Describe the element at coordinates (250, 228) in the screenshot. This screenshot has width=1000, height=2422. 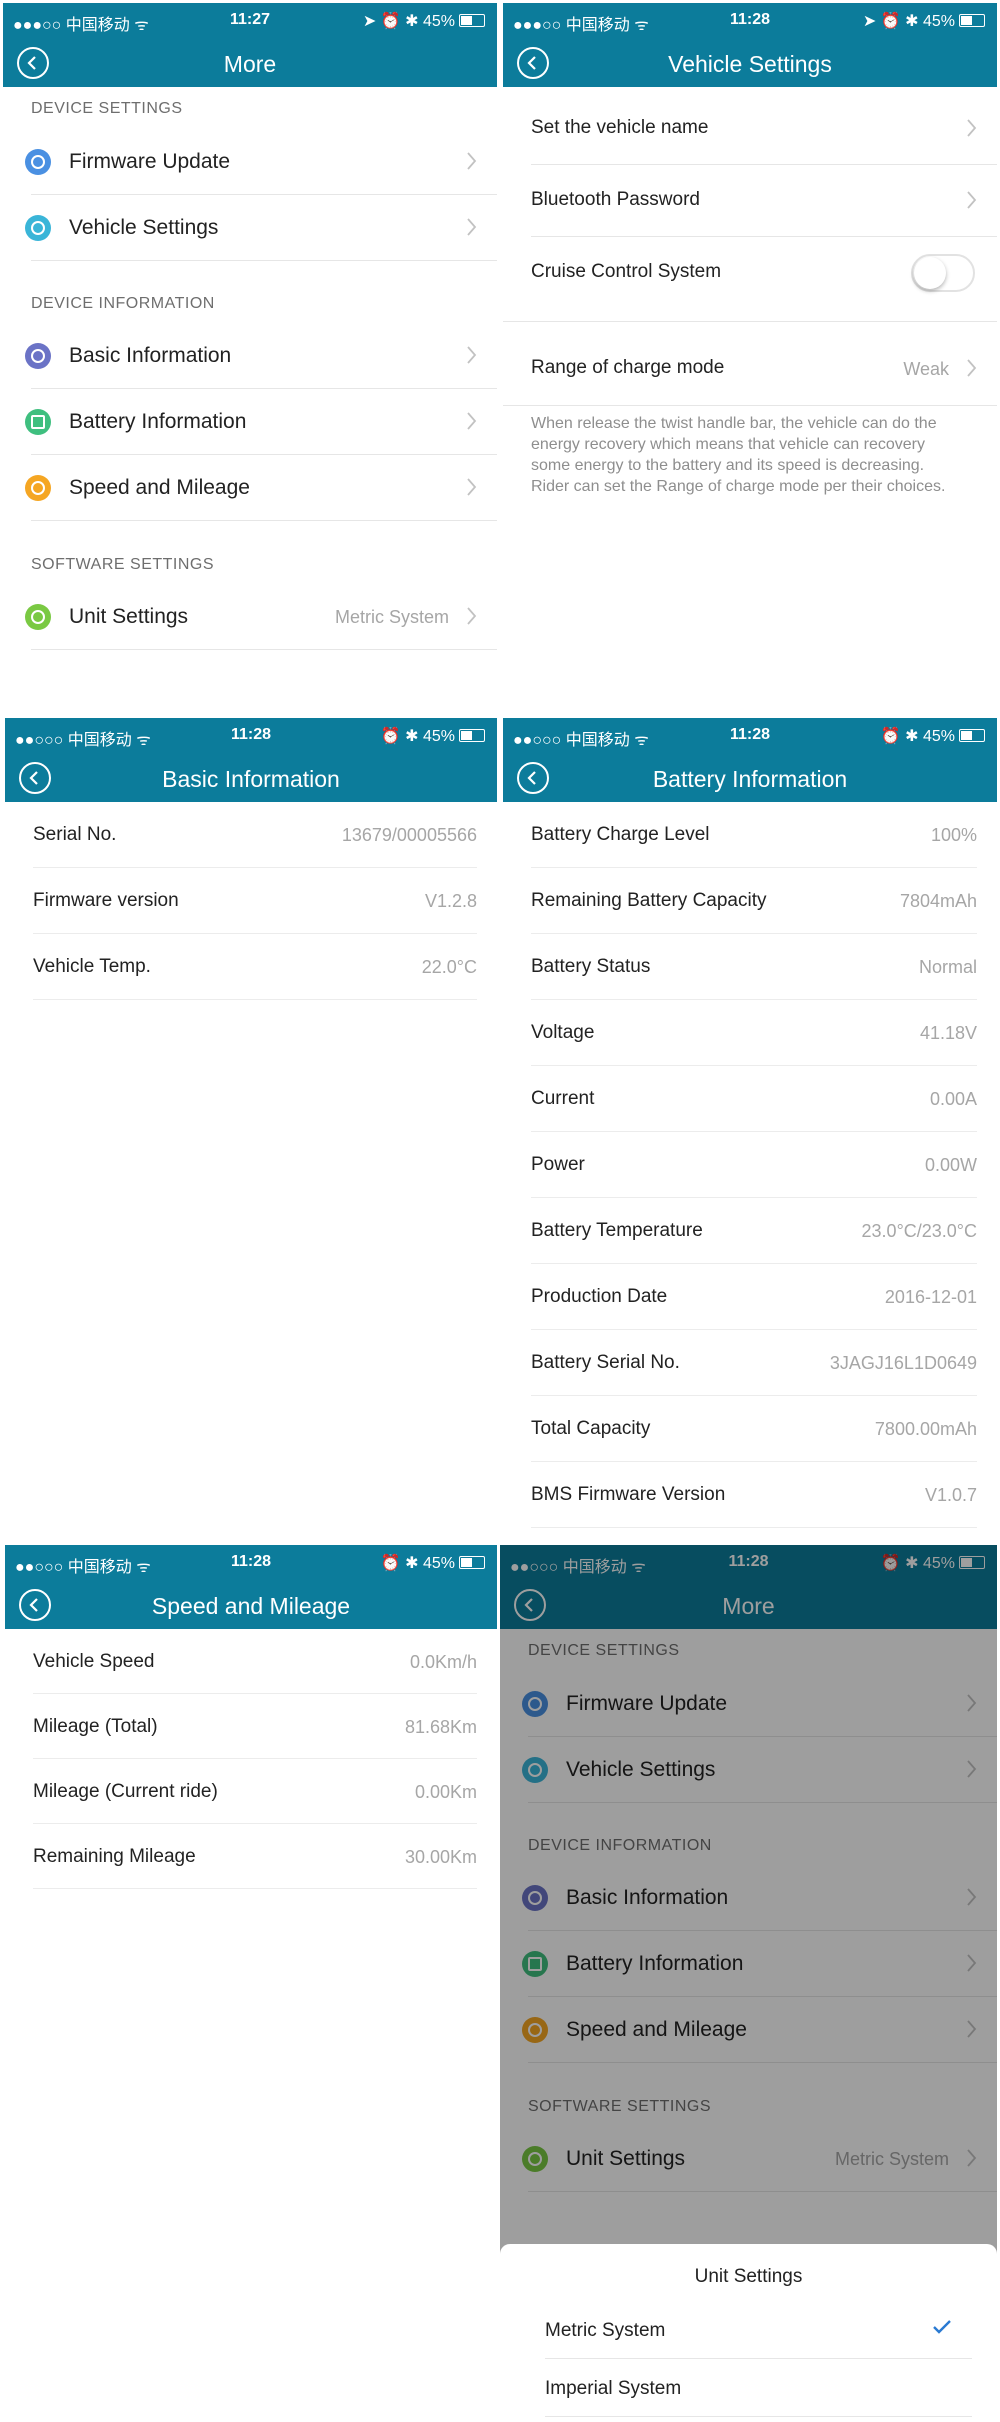
I see `menu-item-vehicle-settings: Vehicle Settings` at that location.